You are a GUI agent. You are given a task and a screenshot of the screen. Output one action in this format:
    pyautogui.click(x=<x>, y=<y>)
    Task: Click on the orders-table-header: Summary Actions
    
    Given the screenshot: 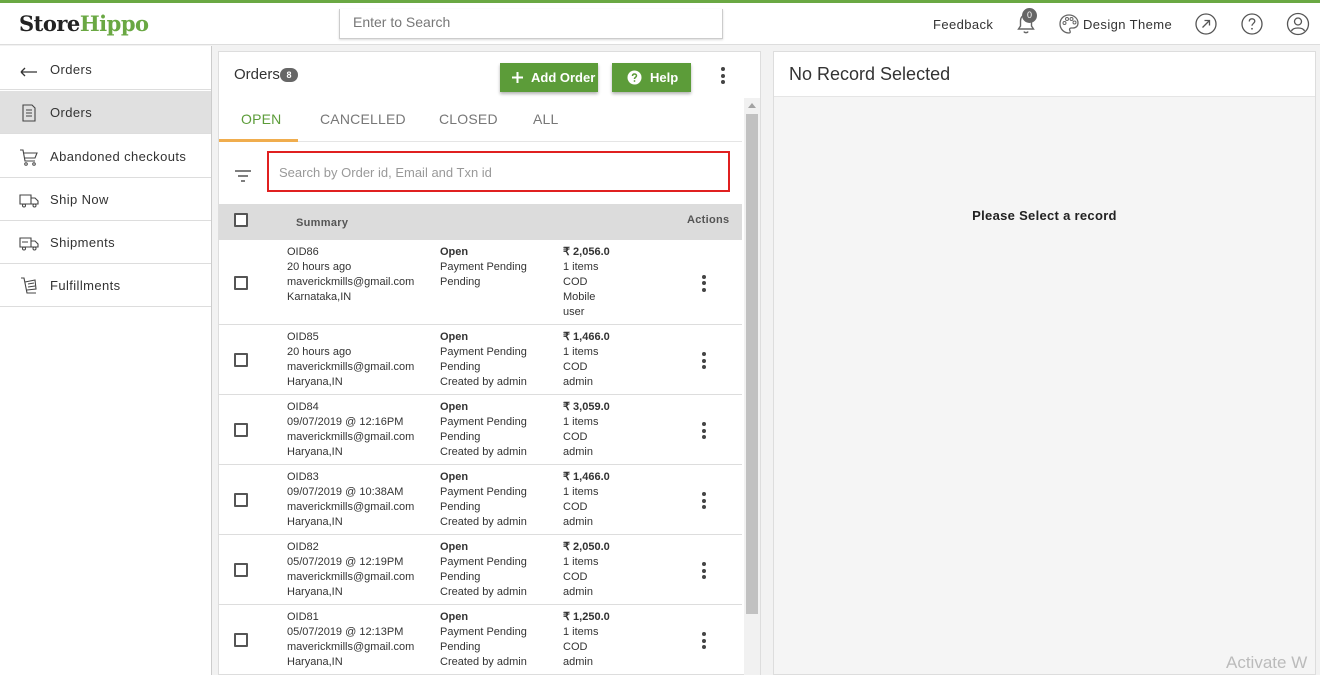 What is the action you would take?
    pyautogui.click(x=480, y=222)
    